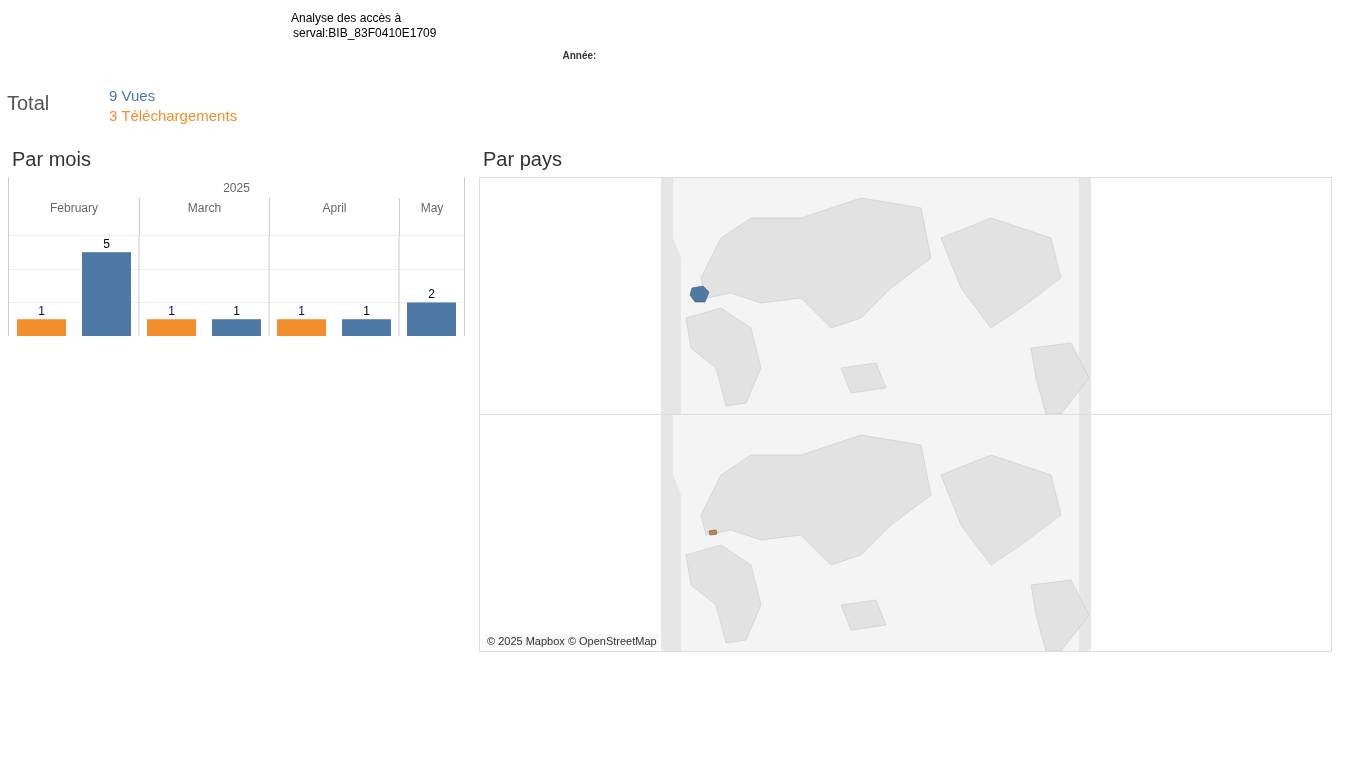  What do you see at coordinates (29, 104) in the screenshot?
I see `total-label: Total` at bounding box center [29, 104].